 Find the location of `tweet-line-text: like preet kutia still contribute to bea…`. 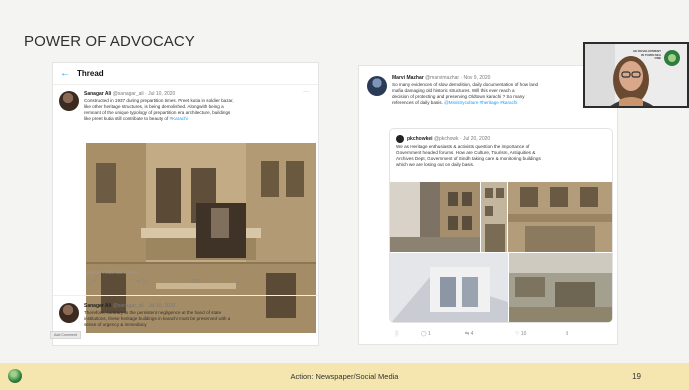

tweet-line-text: like preet kutia still contribute to bea… is located at coordinates (126, 118).